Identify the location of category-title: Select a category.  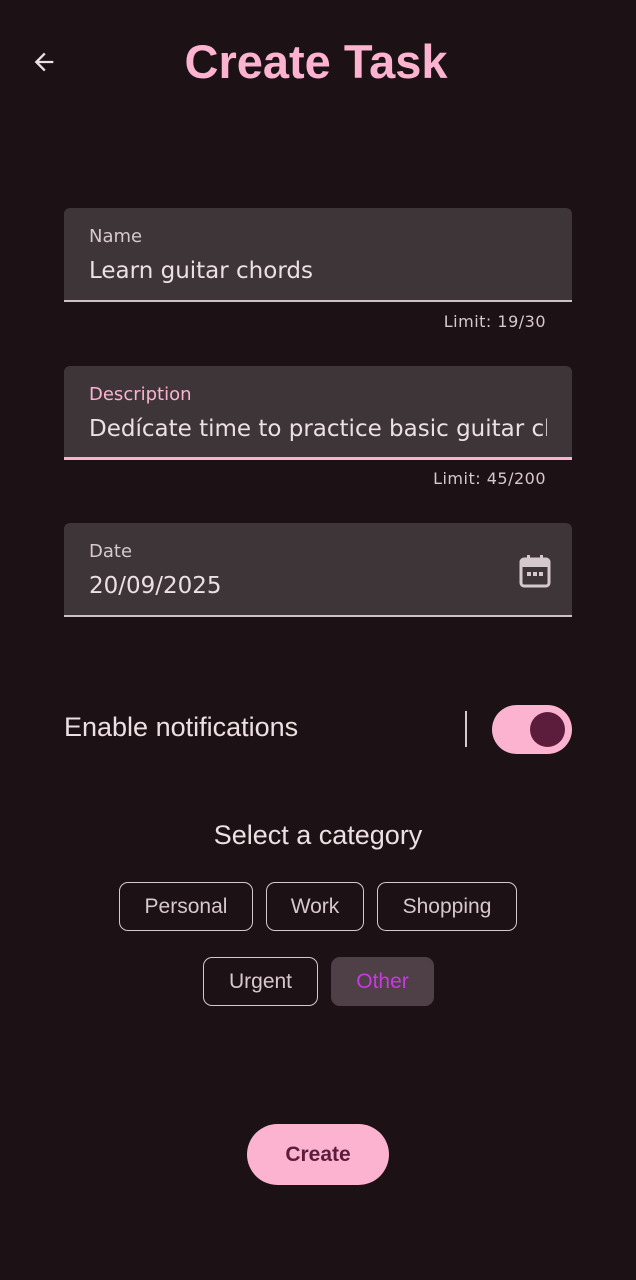
(318, 835).